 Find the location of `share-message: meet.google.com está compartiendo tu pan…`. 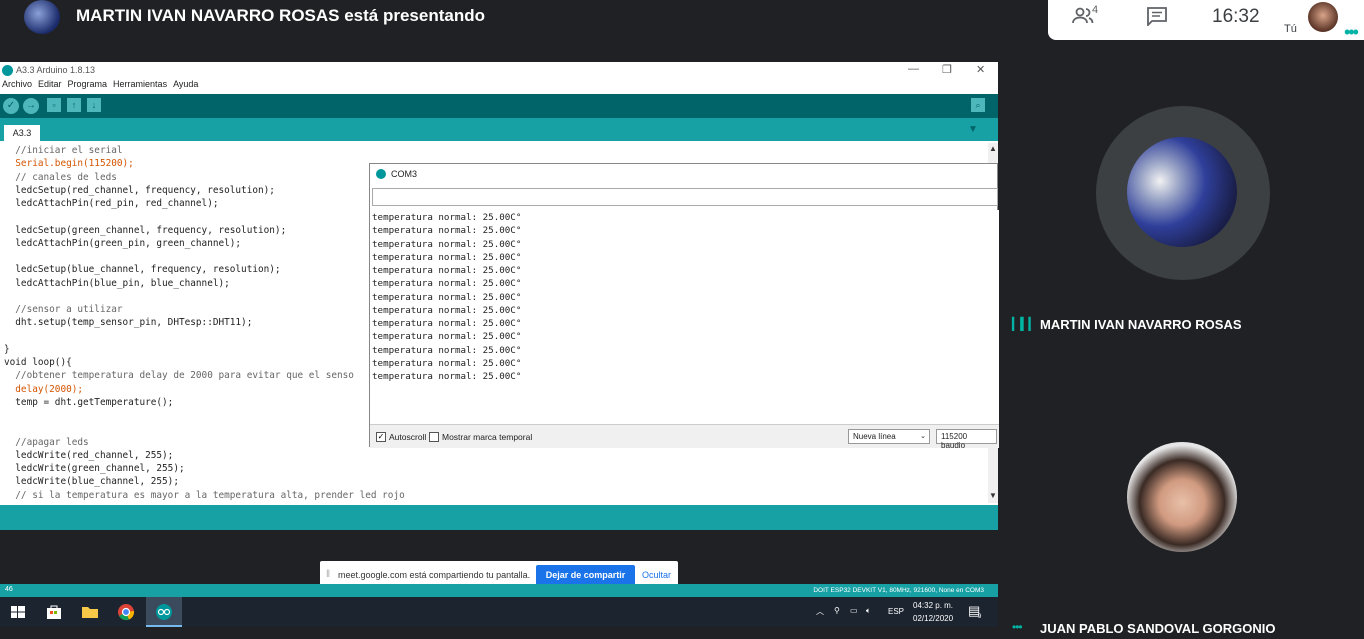

share-message: meet.google.com está compartiendo tu pan… is located at coordinates (434, 575).